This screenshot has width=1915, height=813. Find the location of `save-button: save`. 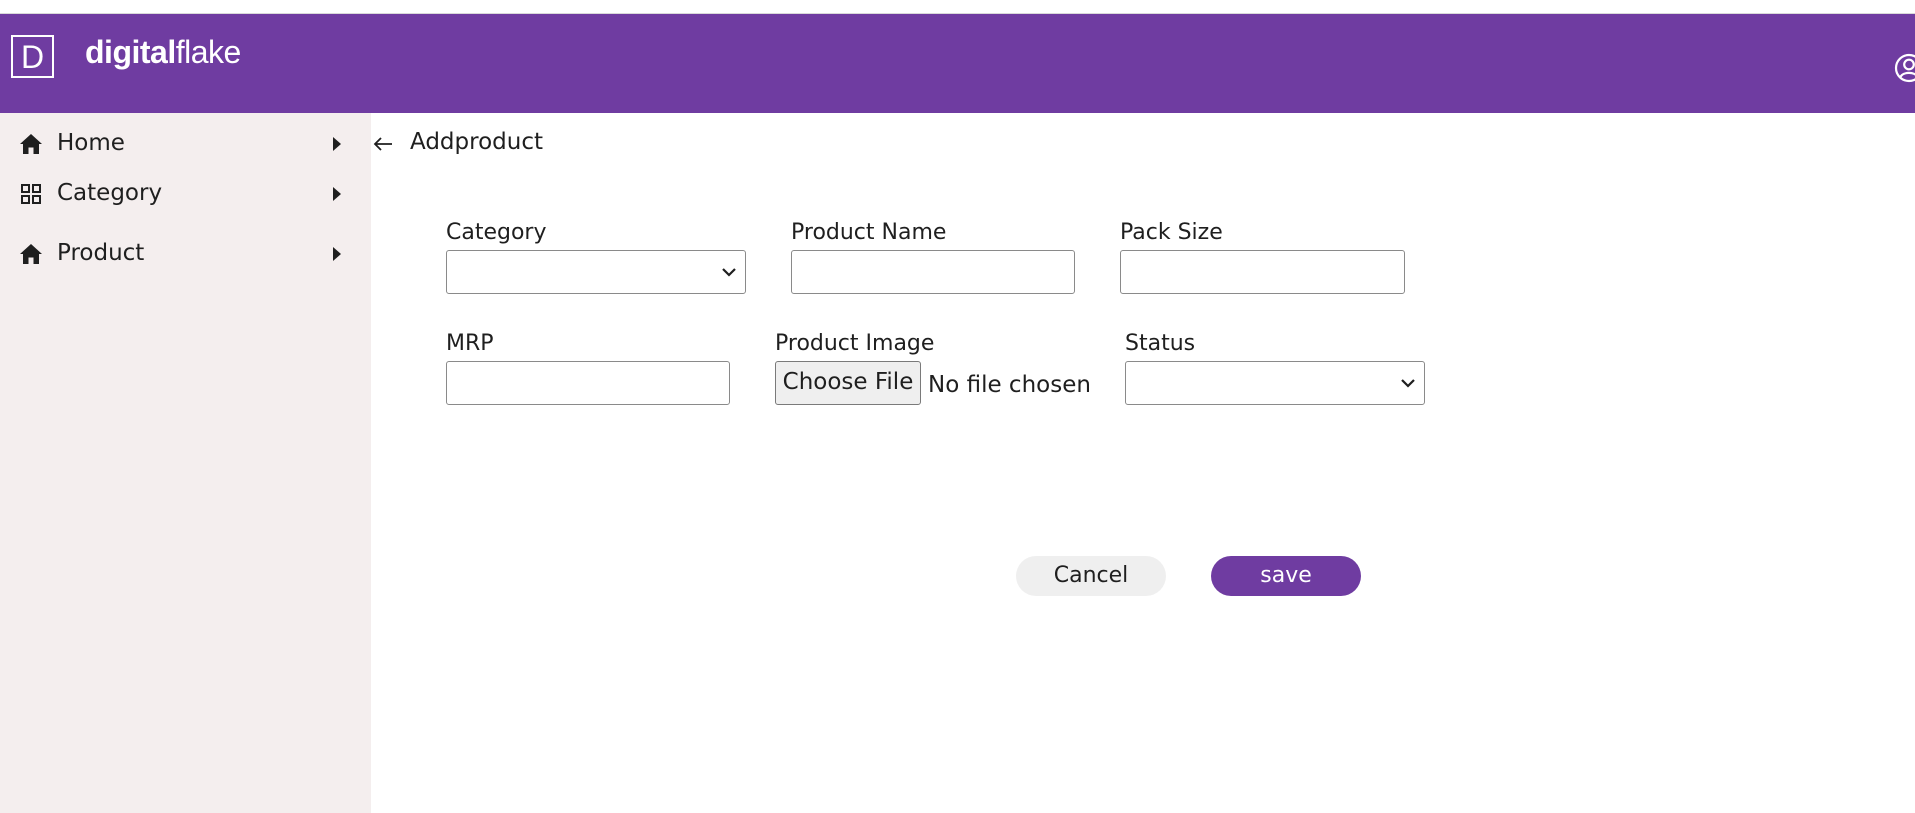

save-button: save is located at coordinates (1286, 576).